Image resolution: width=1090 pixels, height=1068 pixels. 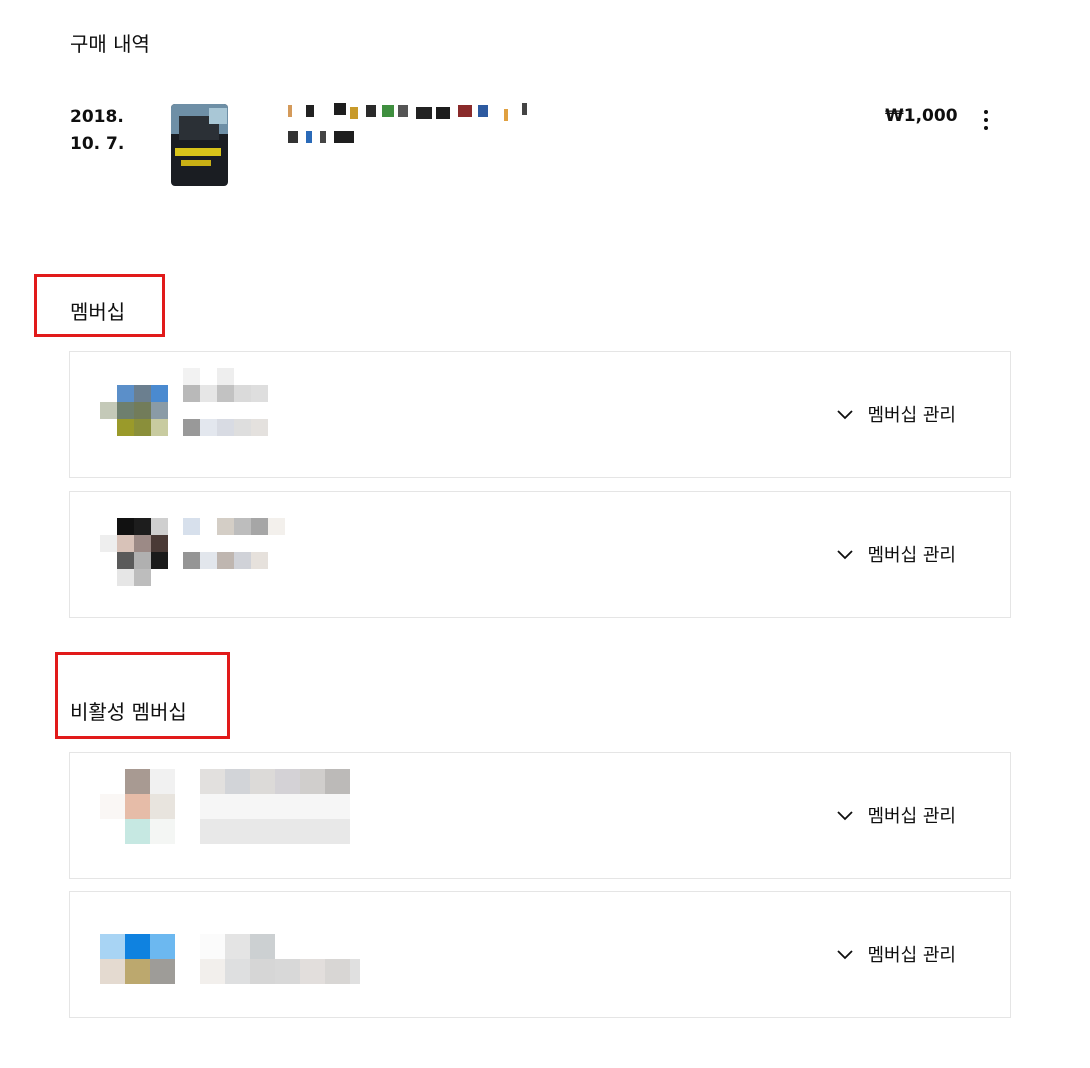 I want to click on inactive-memberships-title: 비활성 멤버십, so click(x=128, y=712).